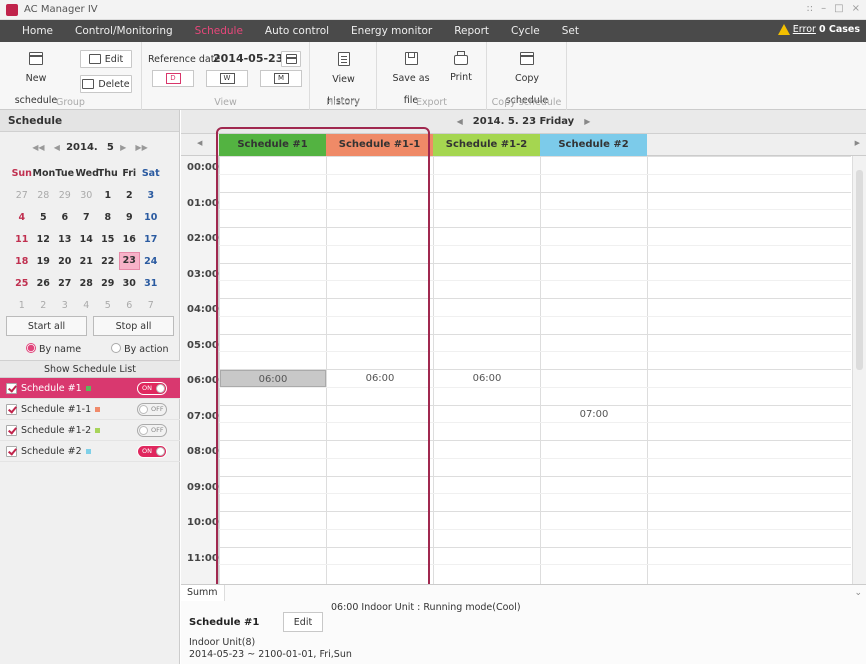 This screenshot has width=866, height=664. Describe the element at coordinates (461, 69) in the screenshot. I see `print-button: Print` at that location.